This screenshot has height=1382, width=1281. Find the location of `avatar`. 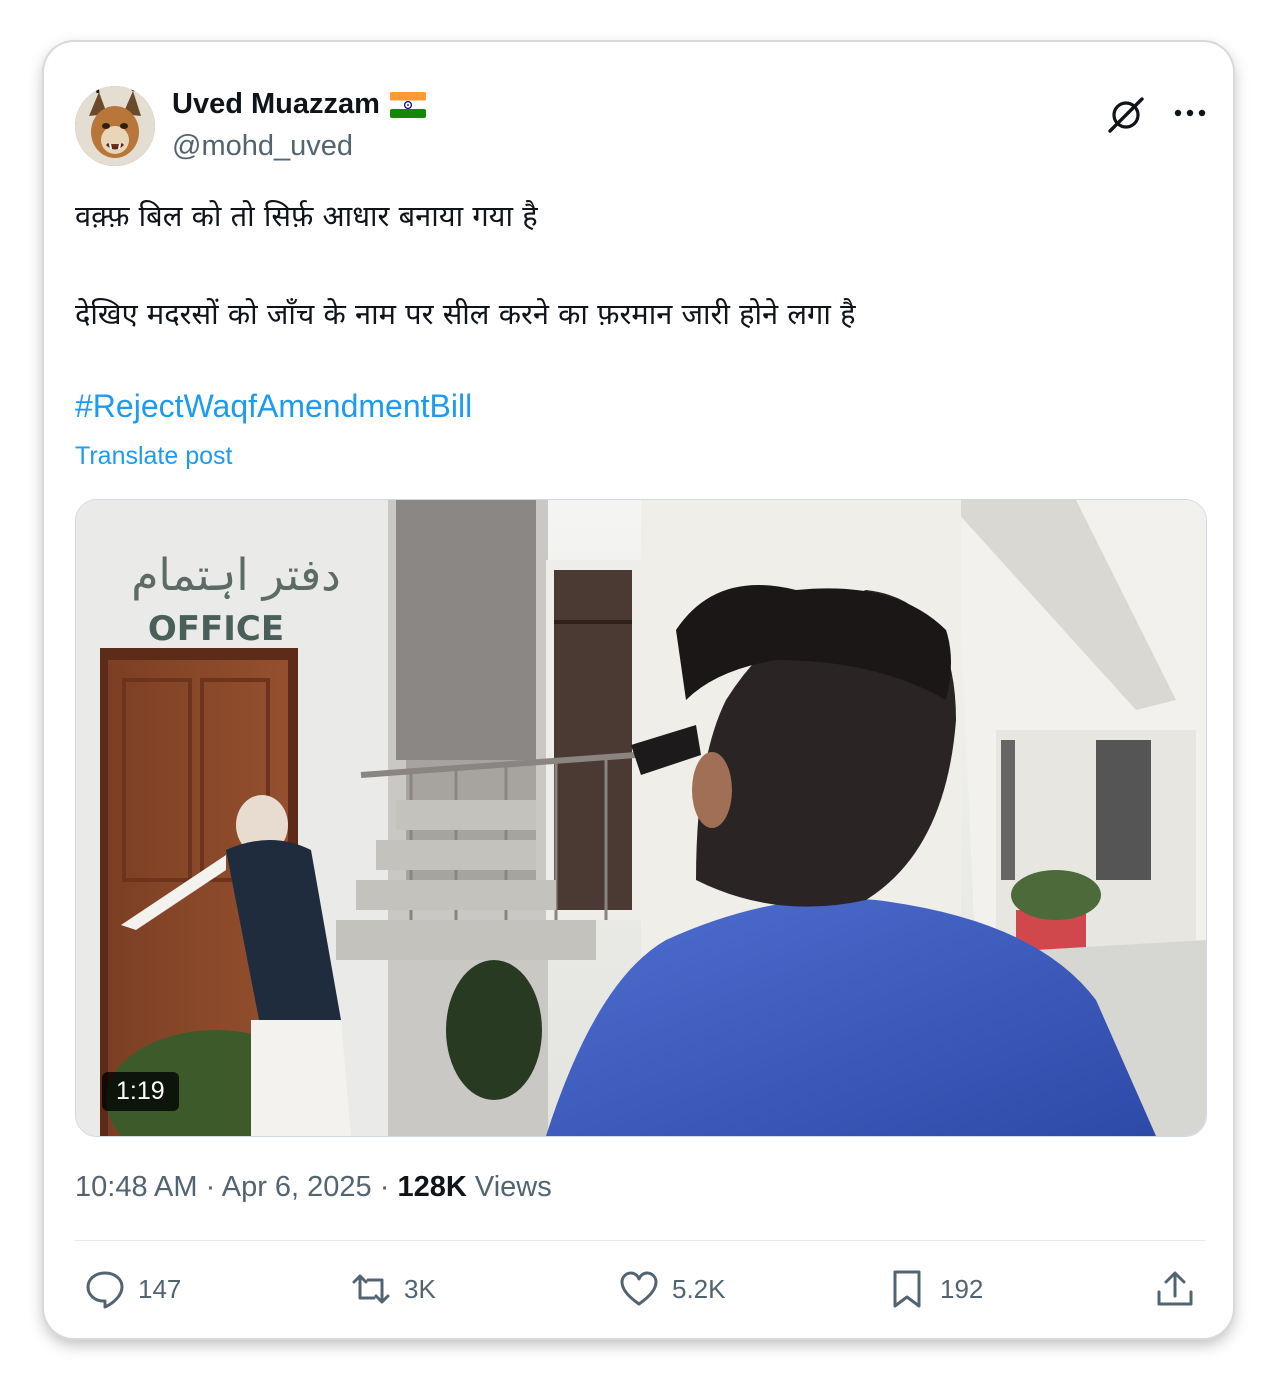

avatar is located at coordinates (115, 126).